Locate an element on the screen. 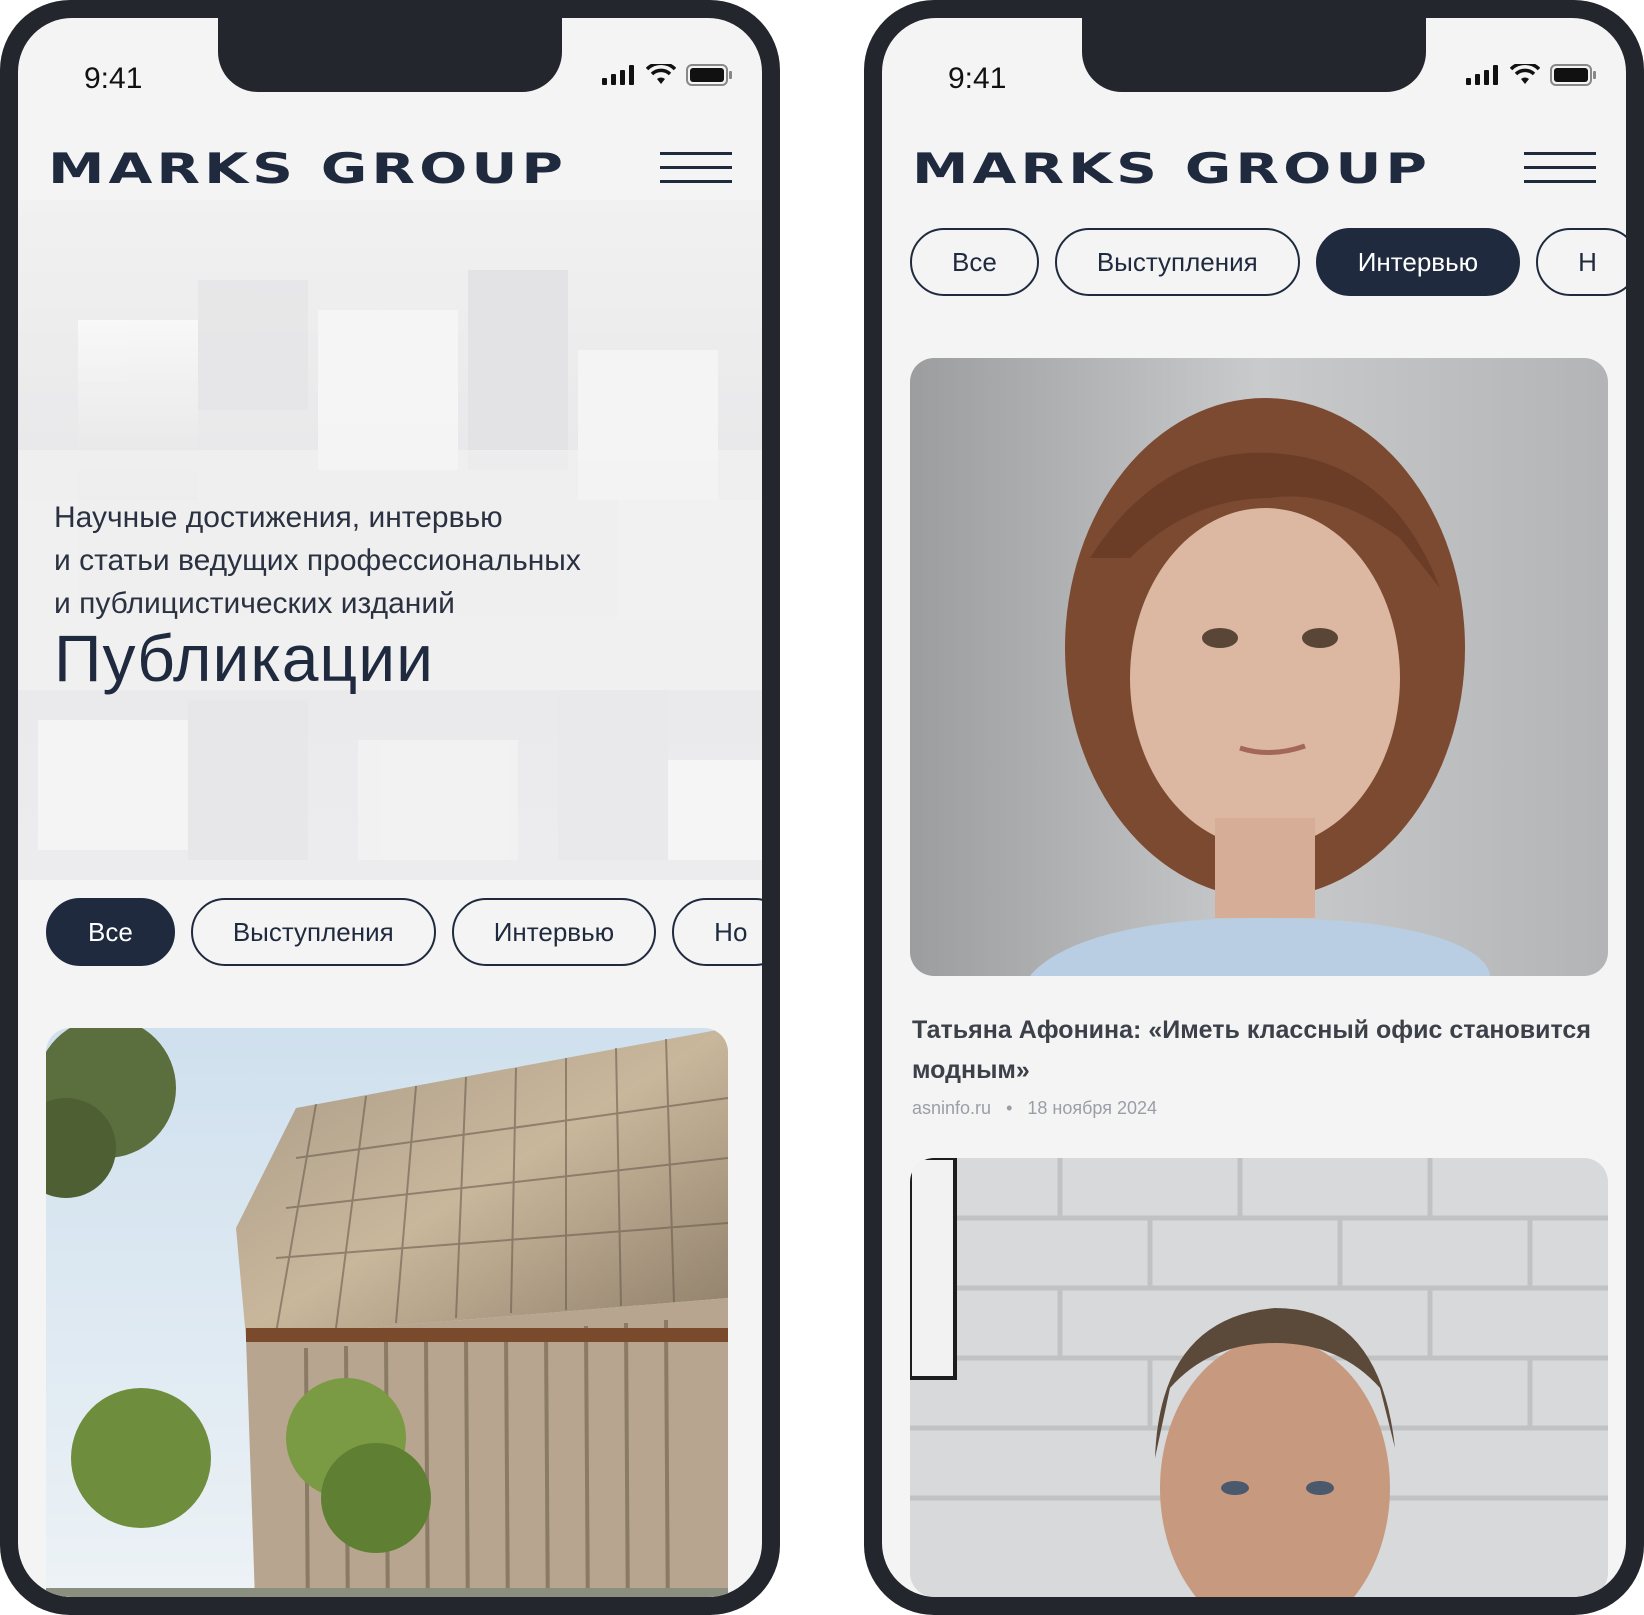 The height and width of the screenshot is (1615, 1644). portrait-photo is located at coordinates (1259, 1377).